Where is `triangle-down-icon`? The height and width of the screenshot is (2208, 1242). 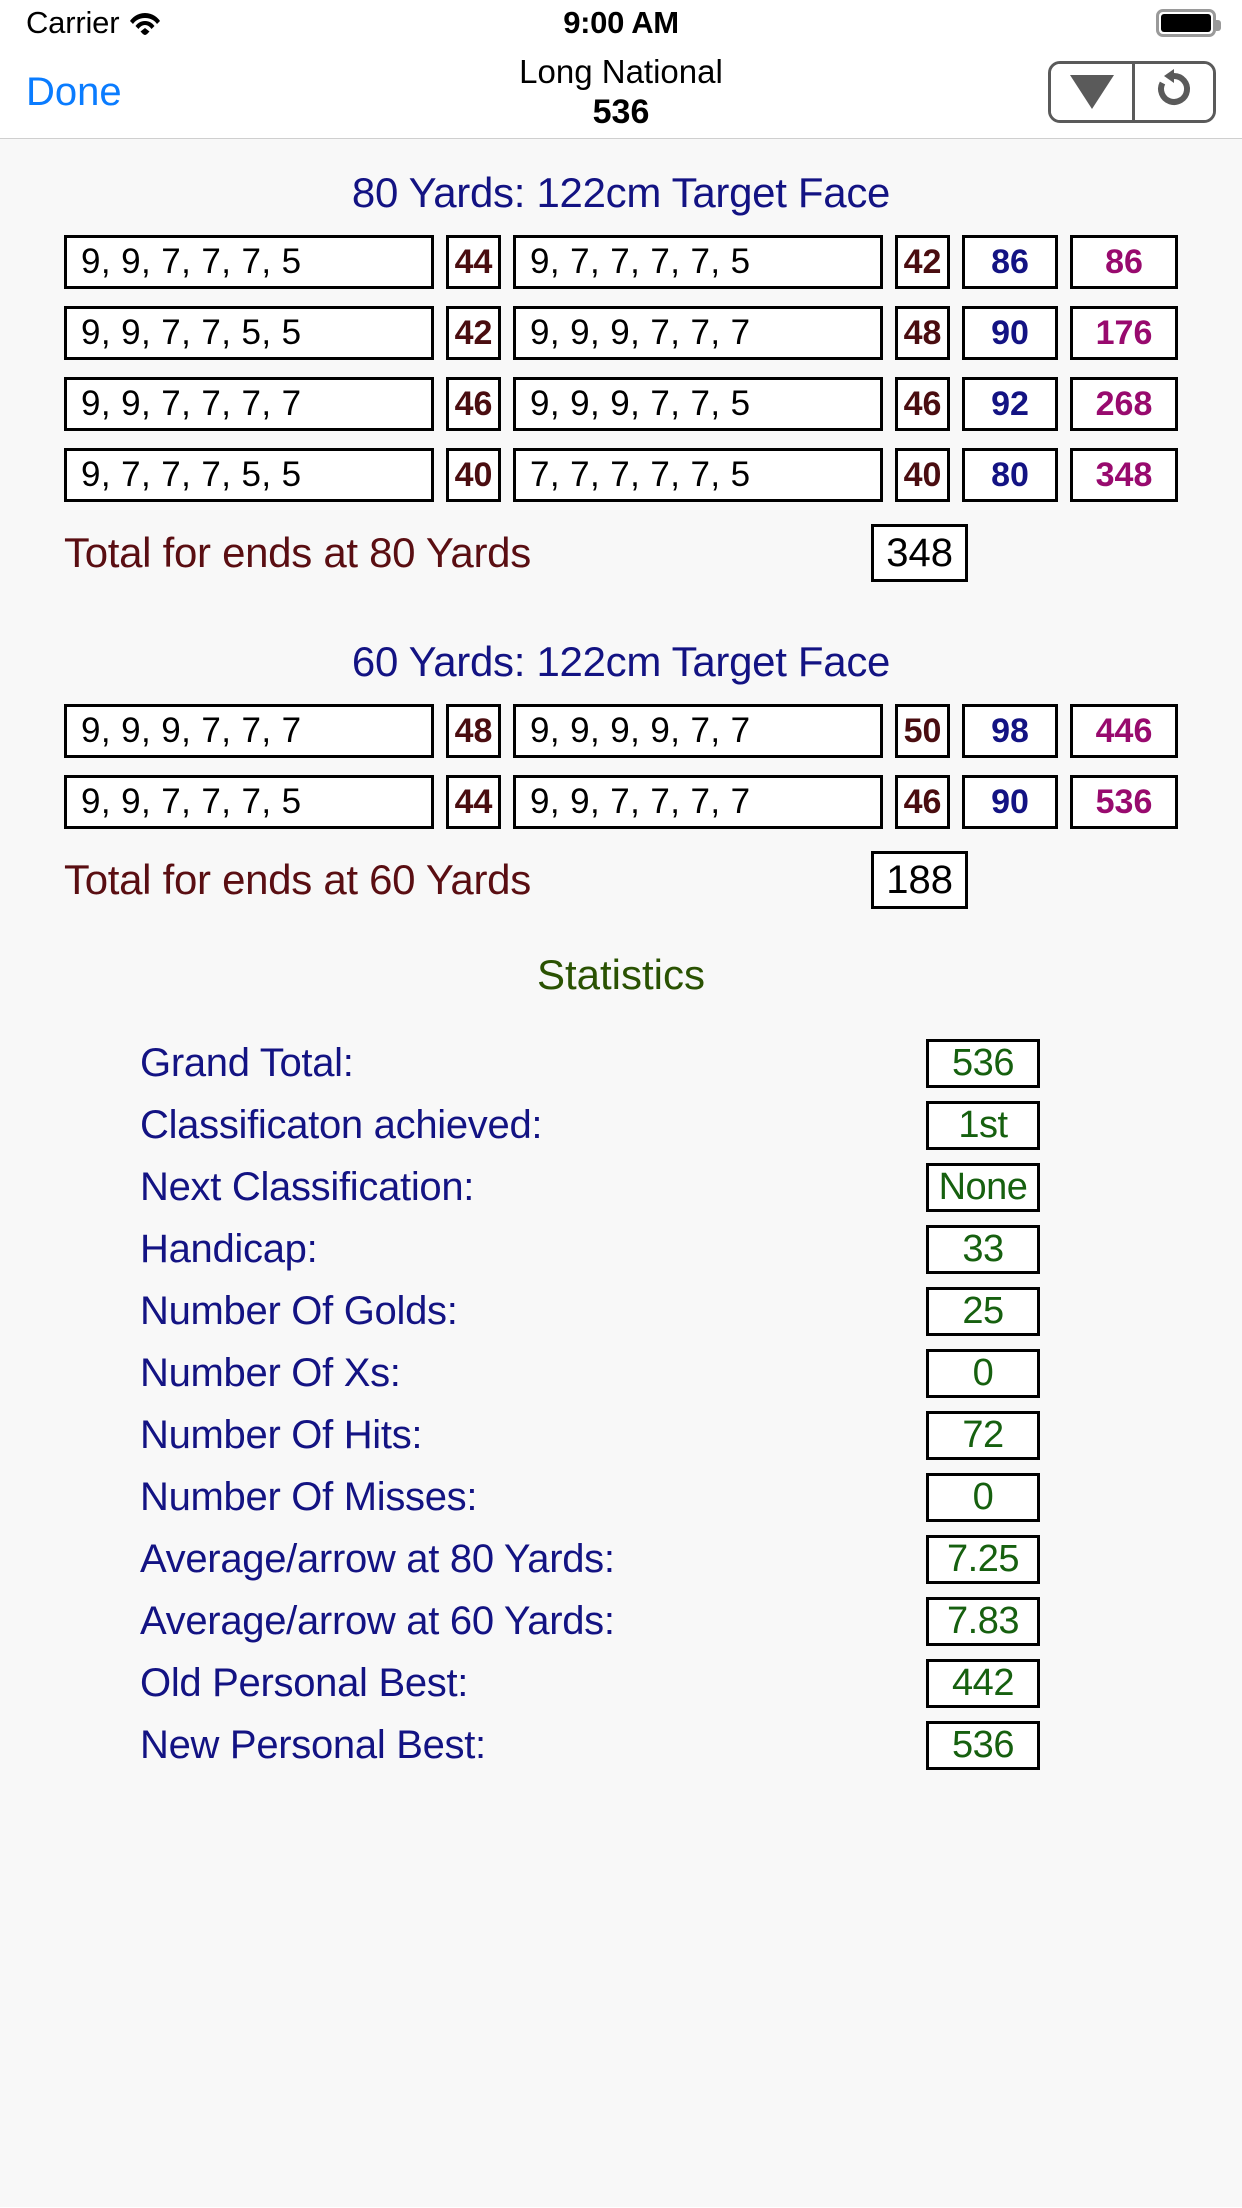 triangle-down-icon is located at coordinates (1091, 92).